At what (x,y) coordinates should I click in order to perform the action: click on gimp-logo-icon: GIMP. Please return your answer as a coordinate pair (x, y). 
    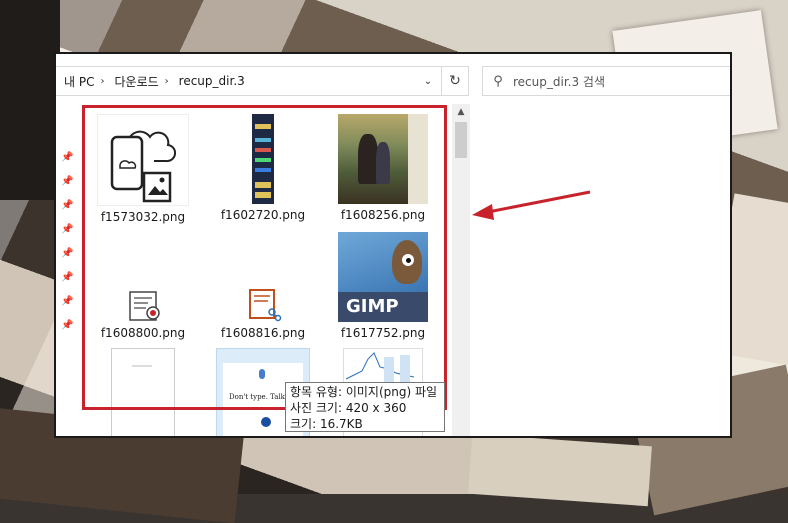
    Looking at the image, I should click on (383, 277).